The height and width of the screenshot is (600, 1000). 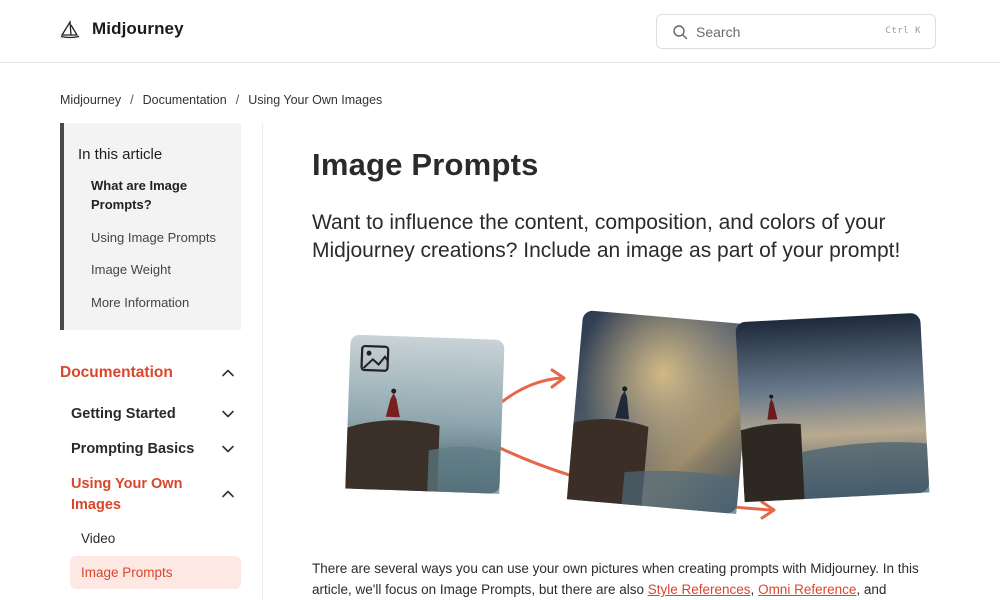 I want to click on nav-item-using-your-own-images: Using Your Own Images, so click(x=156, y=495).